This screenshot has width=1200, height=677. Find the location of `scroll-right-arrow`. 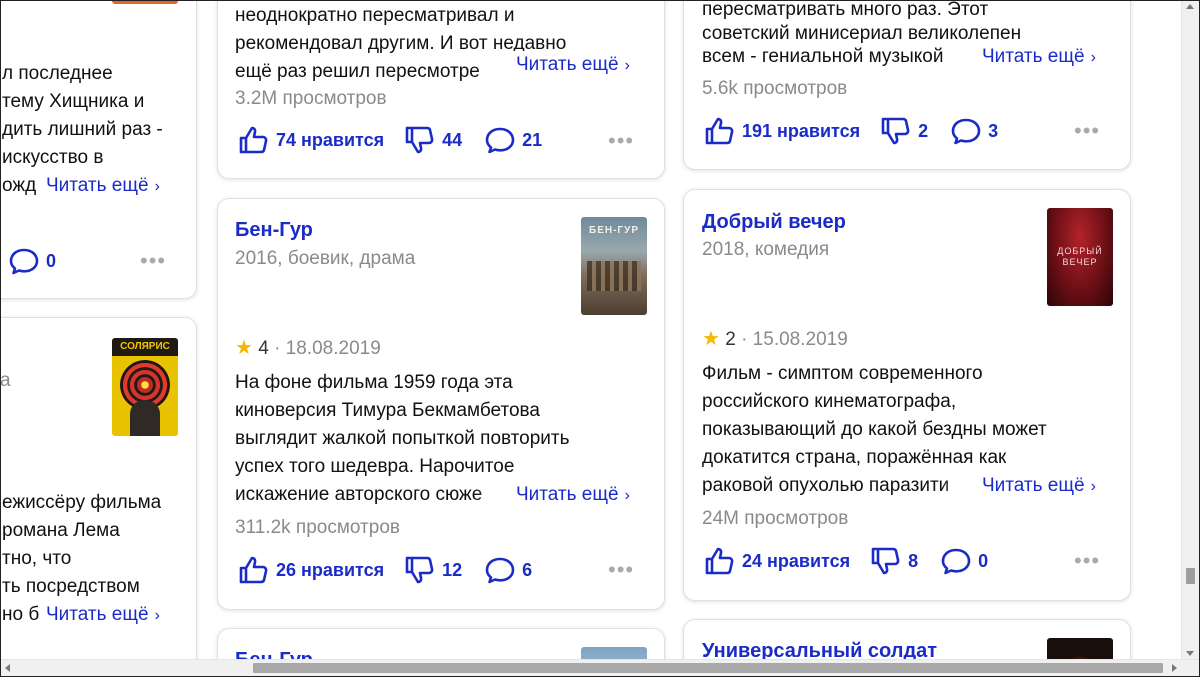

scroll-right-arrow is located at coordinates (1174, 668).